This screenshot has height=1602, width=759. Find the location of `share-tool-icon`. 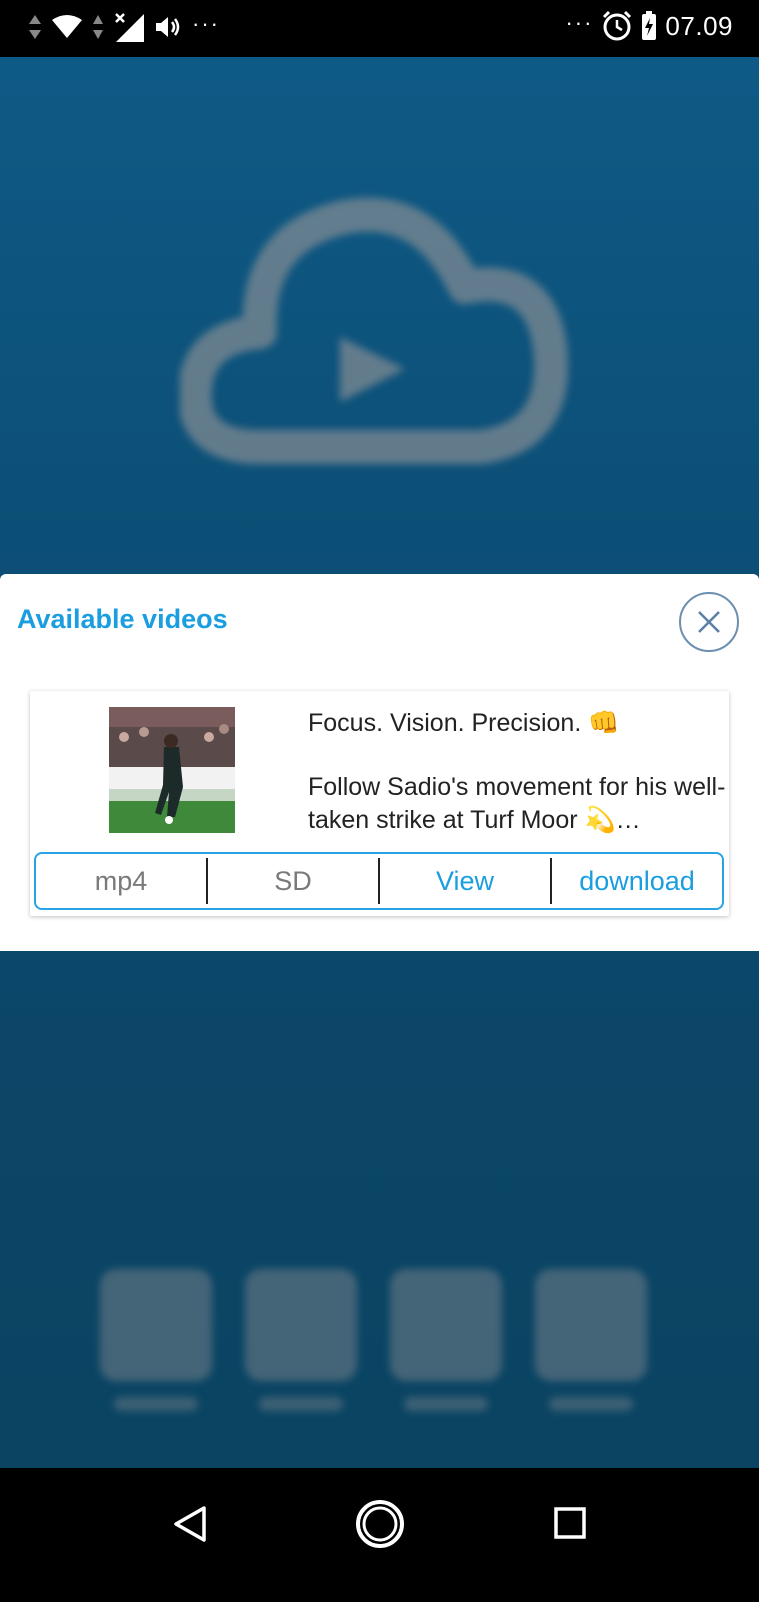

share-tool-icon is located at coordinates (446, 1340).